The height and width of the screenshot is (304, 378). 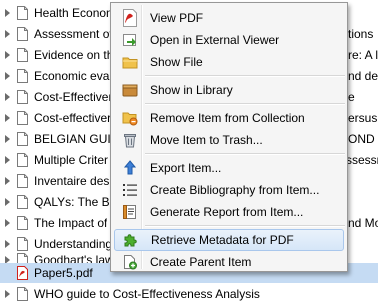 I want to click on item-title-overflow: nd Mo, so click(x=363, y=223).